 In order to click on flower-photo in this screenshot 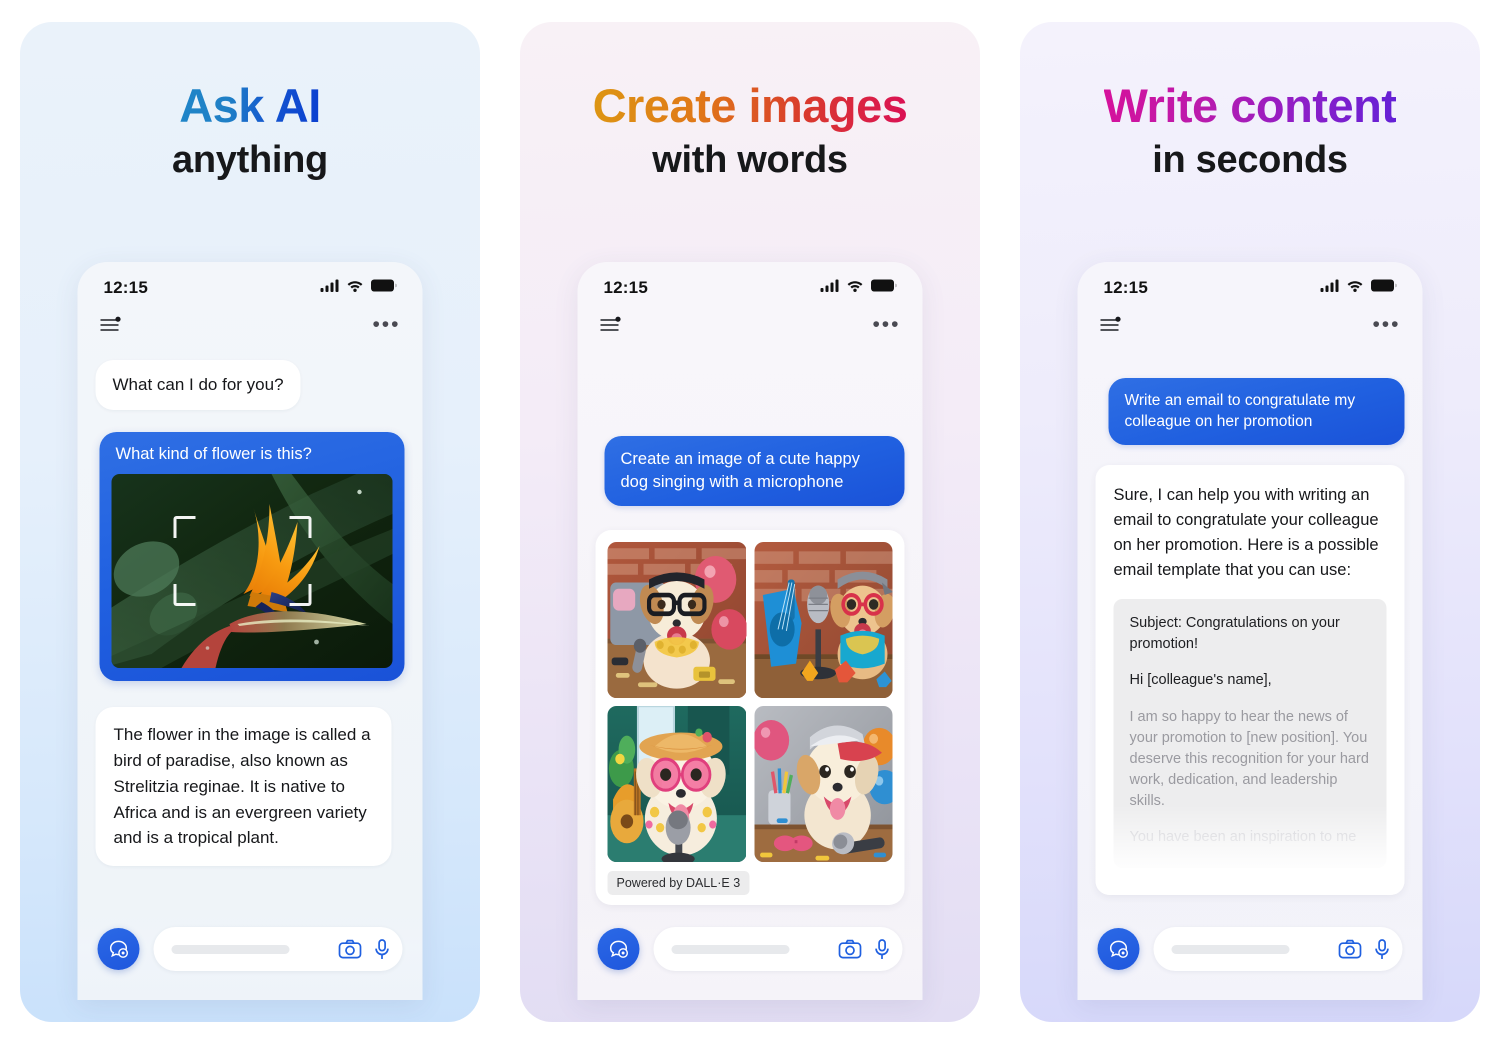, I will do `click(252, 571)`.